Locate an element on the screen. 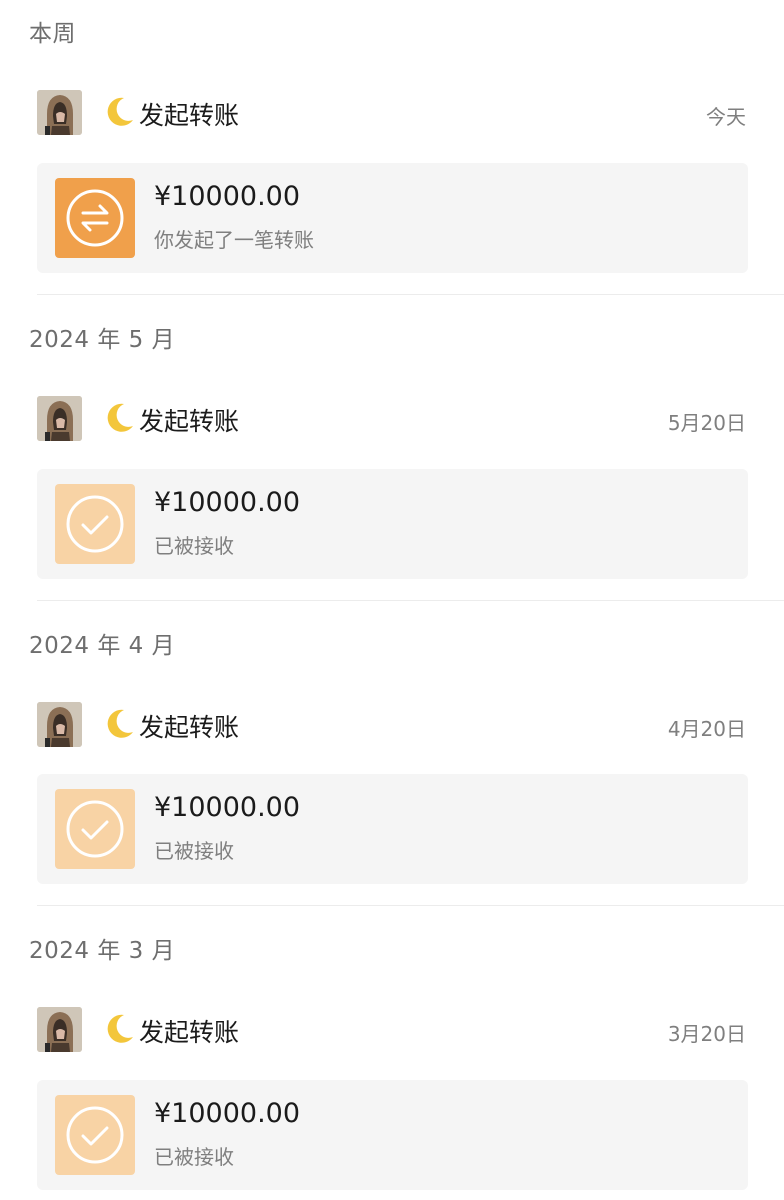 The image size is (784, 1200). entry-date: 4月20日 is located at coordinates (706, 729).